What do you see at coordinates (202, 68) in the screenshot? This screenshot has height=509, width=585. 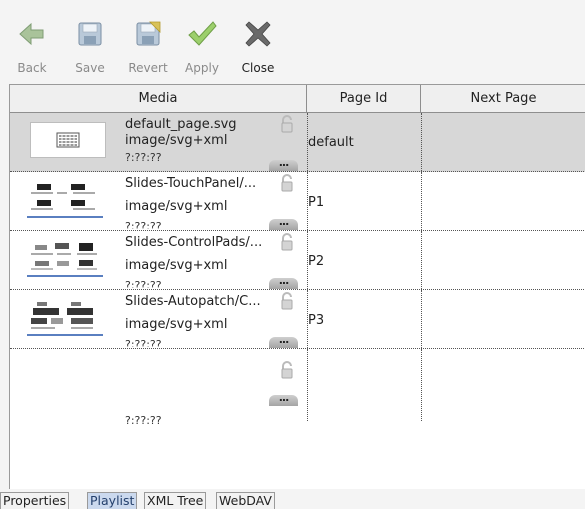 I see `apply-label: Apply` at bounding box center [202, 68].